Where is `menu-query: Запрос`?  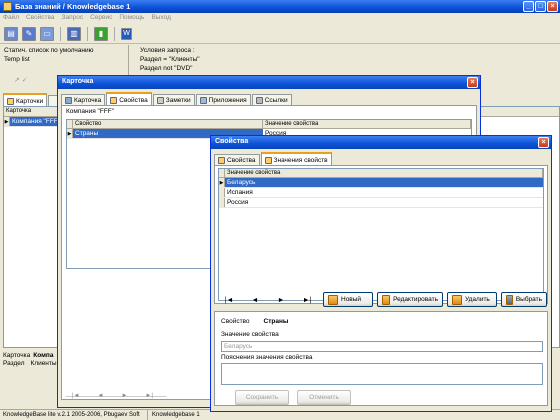 menu-query: Запрос is located at coordinates (73, 18).